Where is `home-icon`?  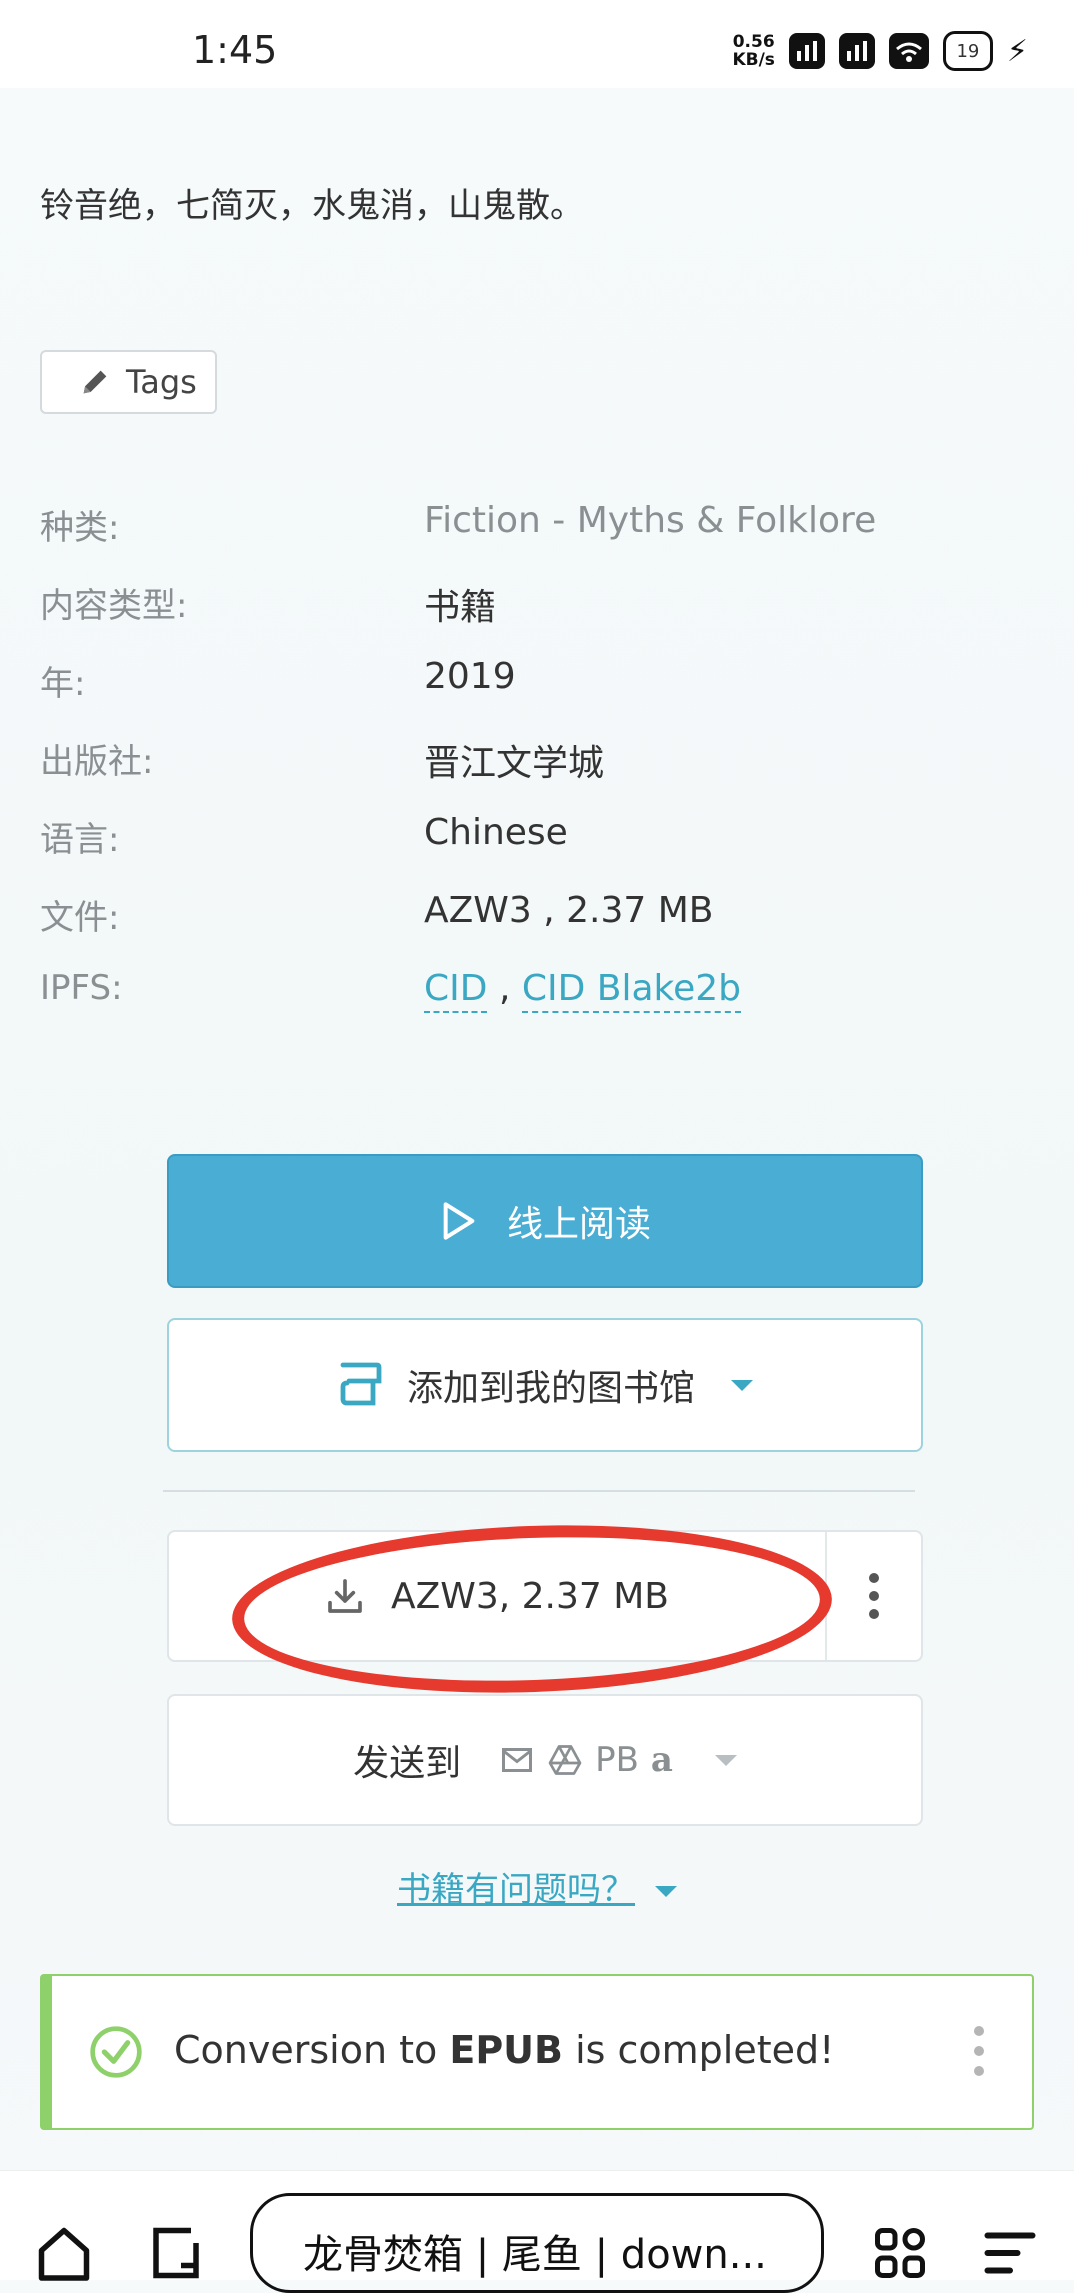 home-icon is located at coordinates (64, 2253).